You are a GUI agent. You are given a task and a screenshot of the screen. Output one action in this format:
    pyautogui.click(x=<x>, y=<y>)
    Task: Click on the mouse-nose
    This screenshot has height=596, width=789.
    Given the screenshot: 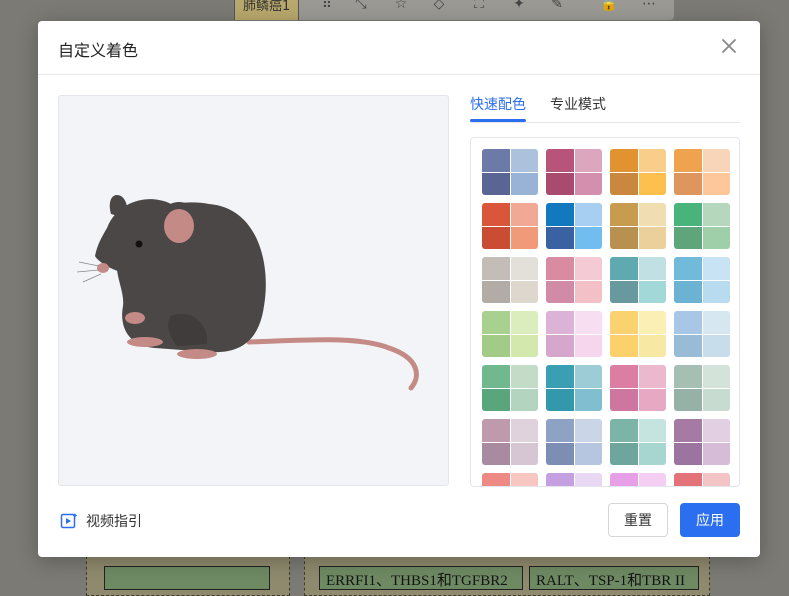 What is the action you would take?
    pyautogui.click(x=103, y=268)
    